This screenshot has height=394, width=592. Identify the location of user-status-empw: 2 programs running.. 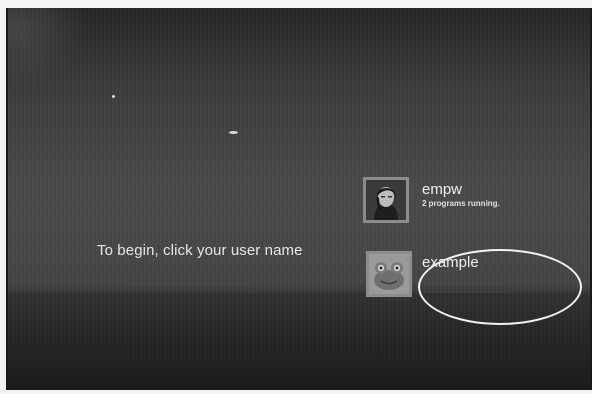
(461, 203).